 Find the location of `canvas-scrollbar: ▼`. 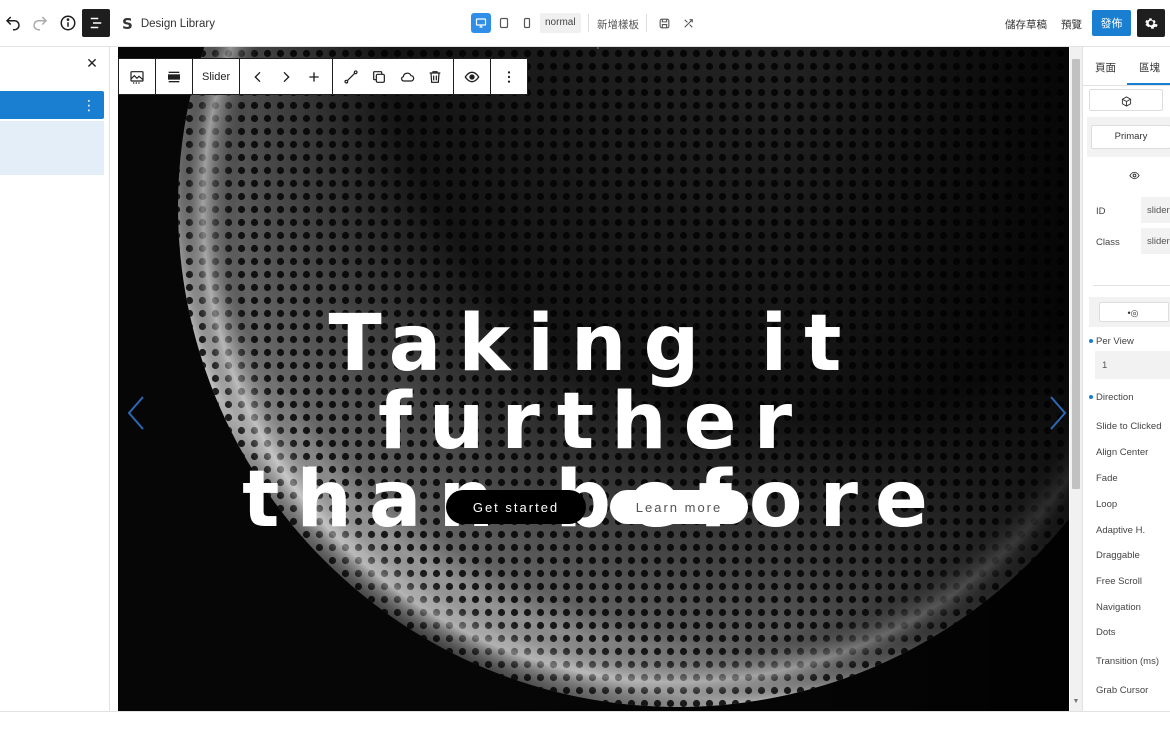

canvas-scrollbar: ▼ is located at coordinates (1076, 379).